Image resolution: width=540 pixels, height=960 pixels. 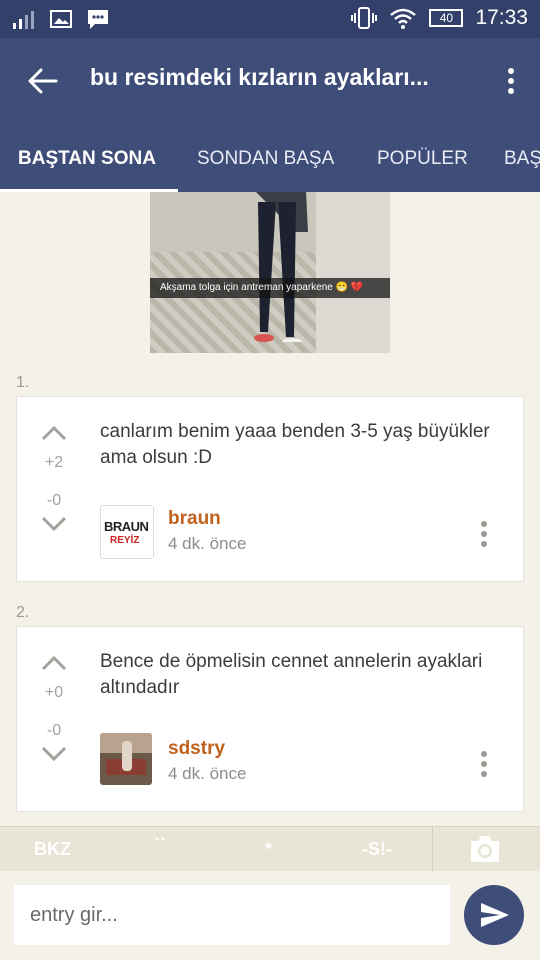 What do you see at coordinates (126, 526) in the screenshot?
I see `avatar-text: BRAUN` at bounding box center [126, 526].